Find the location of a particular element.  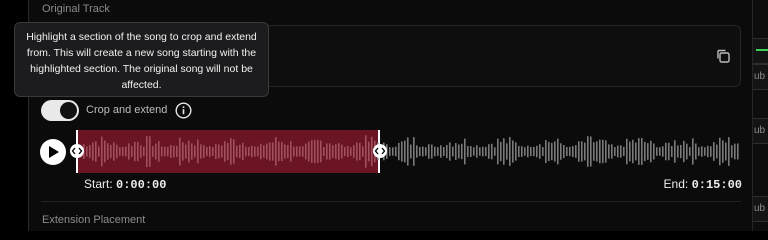

crop-toggle is located at coordinates (60, 110).